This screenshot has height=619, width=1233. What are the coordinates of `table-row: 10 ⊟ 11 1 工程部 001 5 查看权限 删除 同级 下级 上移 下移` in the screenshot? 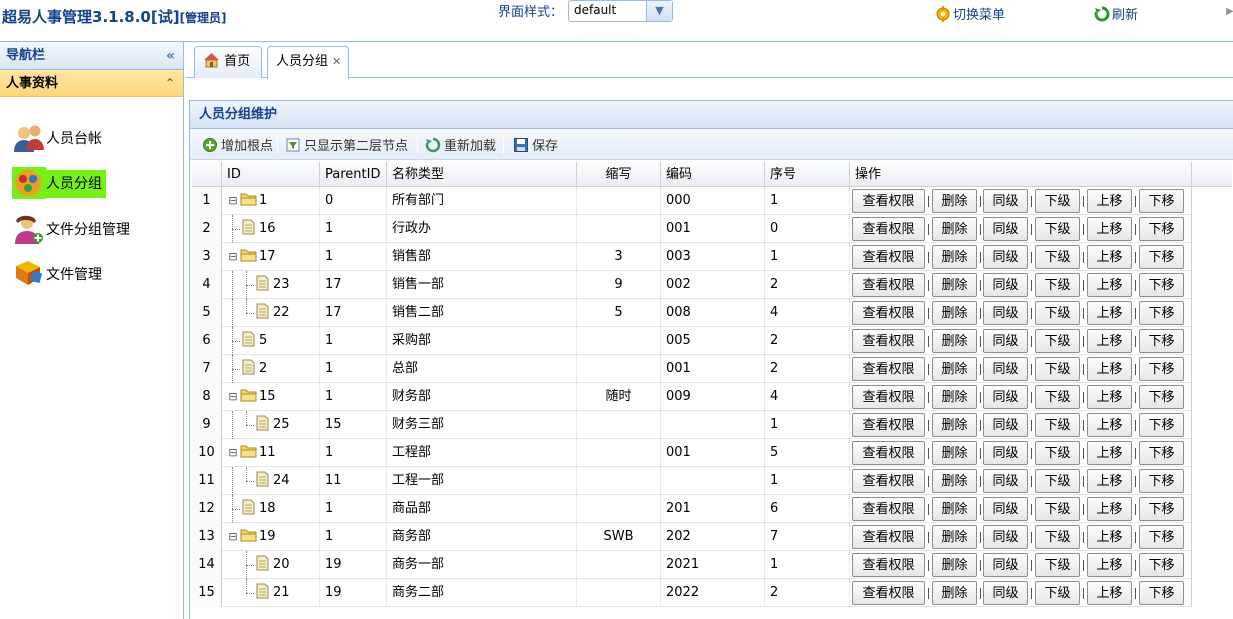 It's located at (692, 453).